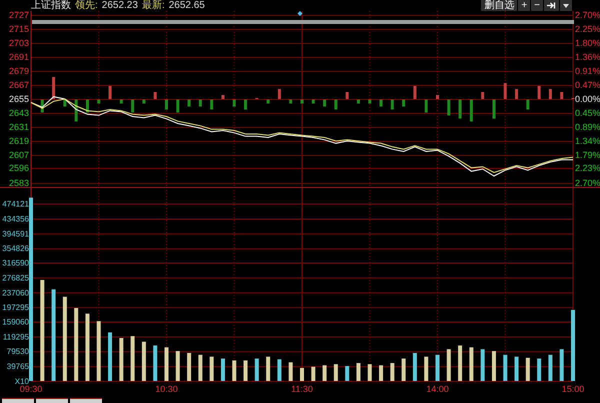 The image size is (600, 403). I want to click on price-label: 2667, so click(18, 85).